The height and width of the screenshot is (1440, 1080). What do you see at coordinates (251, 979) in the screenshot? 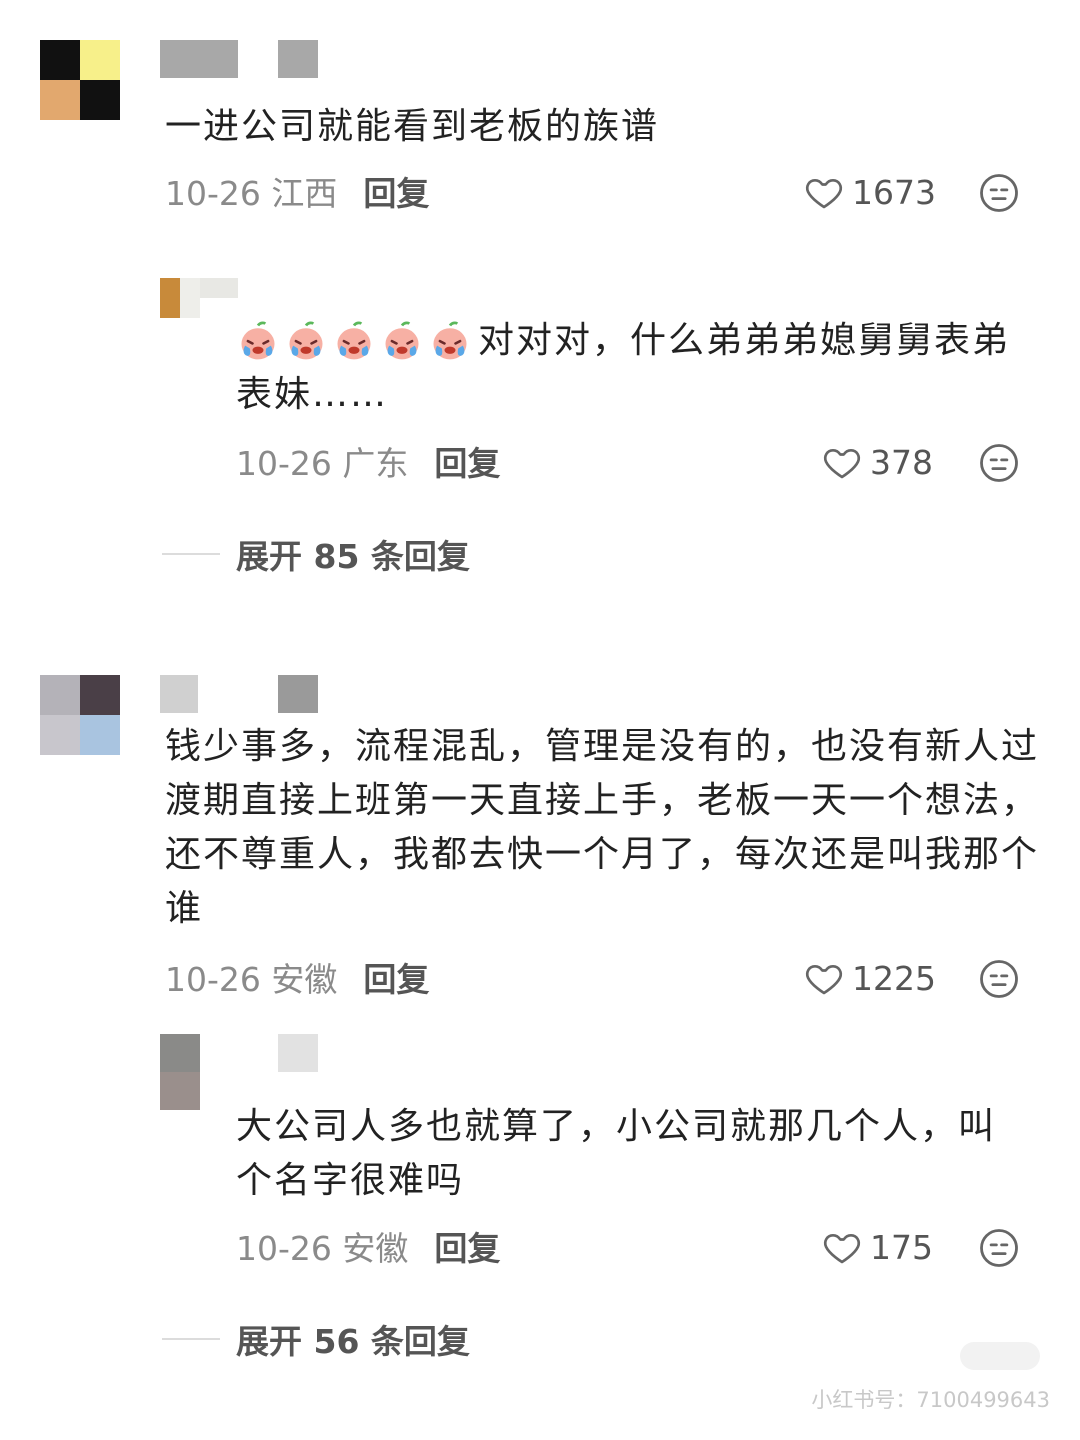
I see `comment-date-location: 10-26 安徽` at bounding box center [251, 979].